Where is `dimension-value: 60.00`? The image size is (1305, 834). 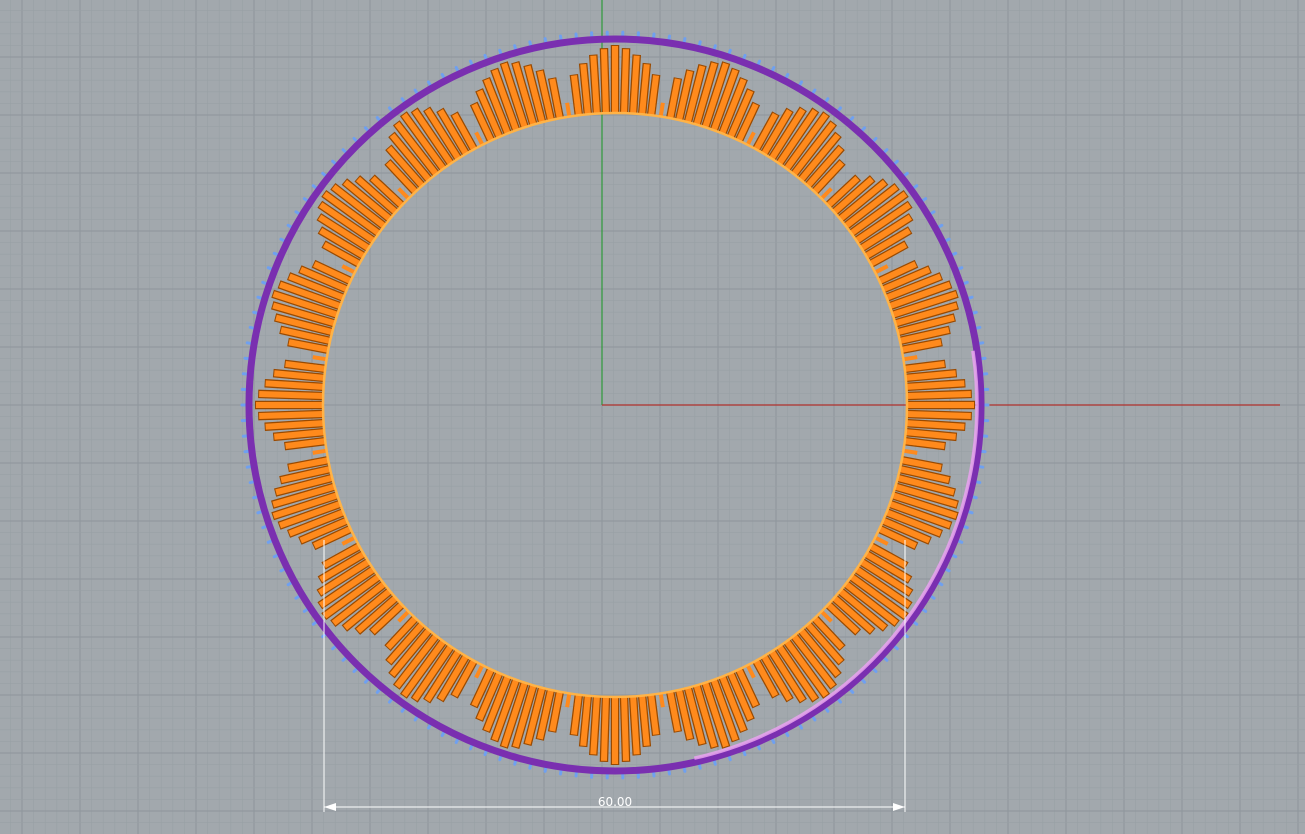 dimension-value: 60.00 is located at coordinates (615, 802).